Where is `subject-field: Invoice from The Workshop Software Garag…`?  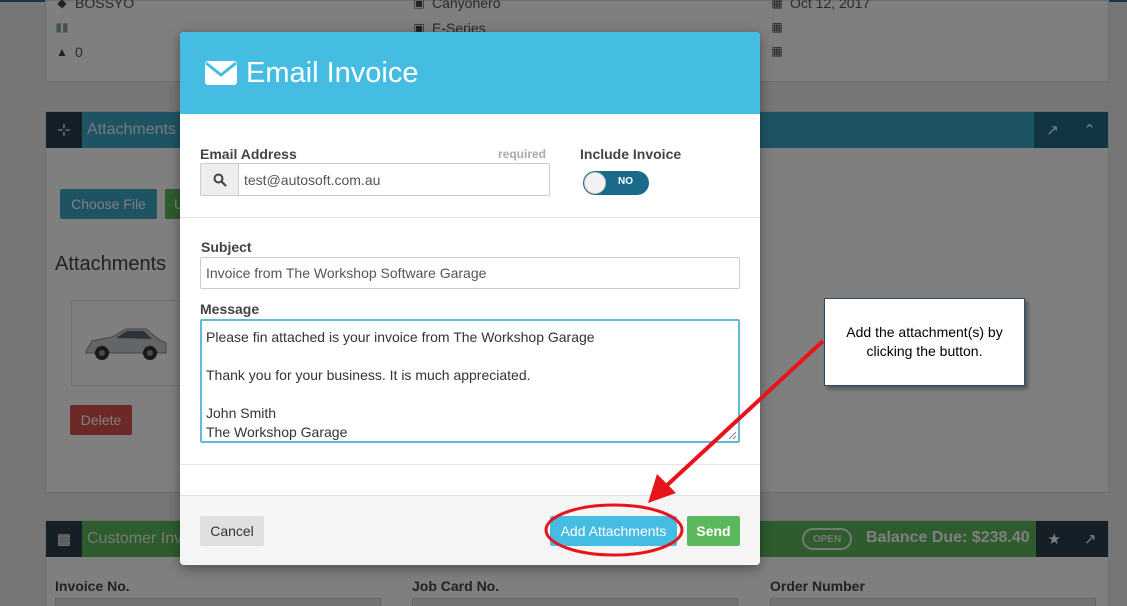 subject-field: Invoice from The Workshop Software Garag… is located at coordinates (470, 273).